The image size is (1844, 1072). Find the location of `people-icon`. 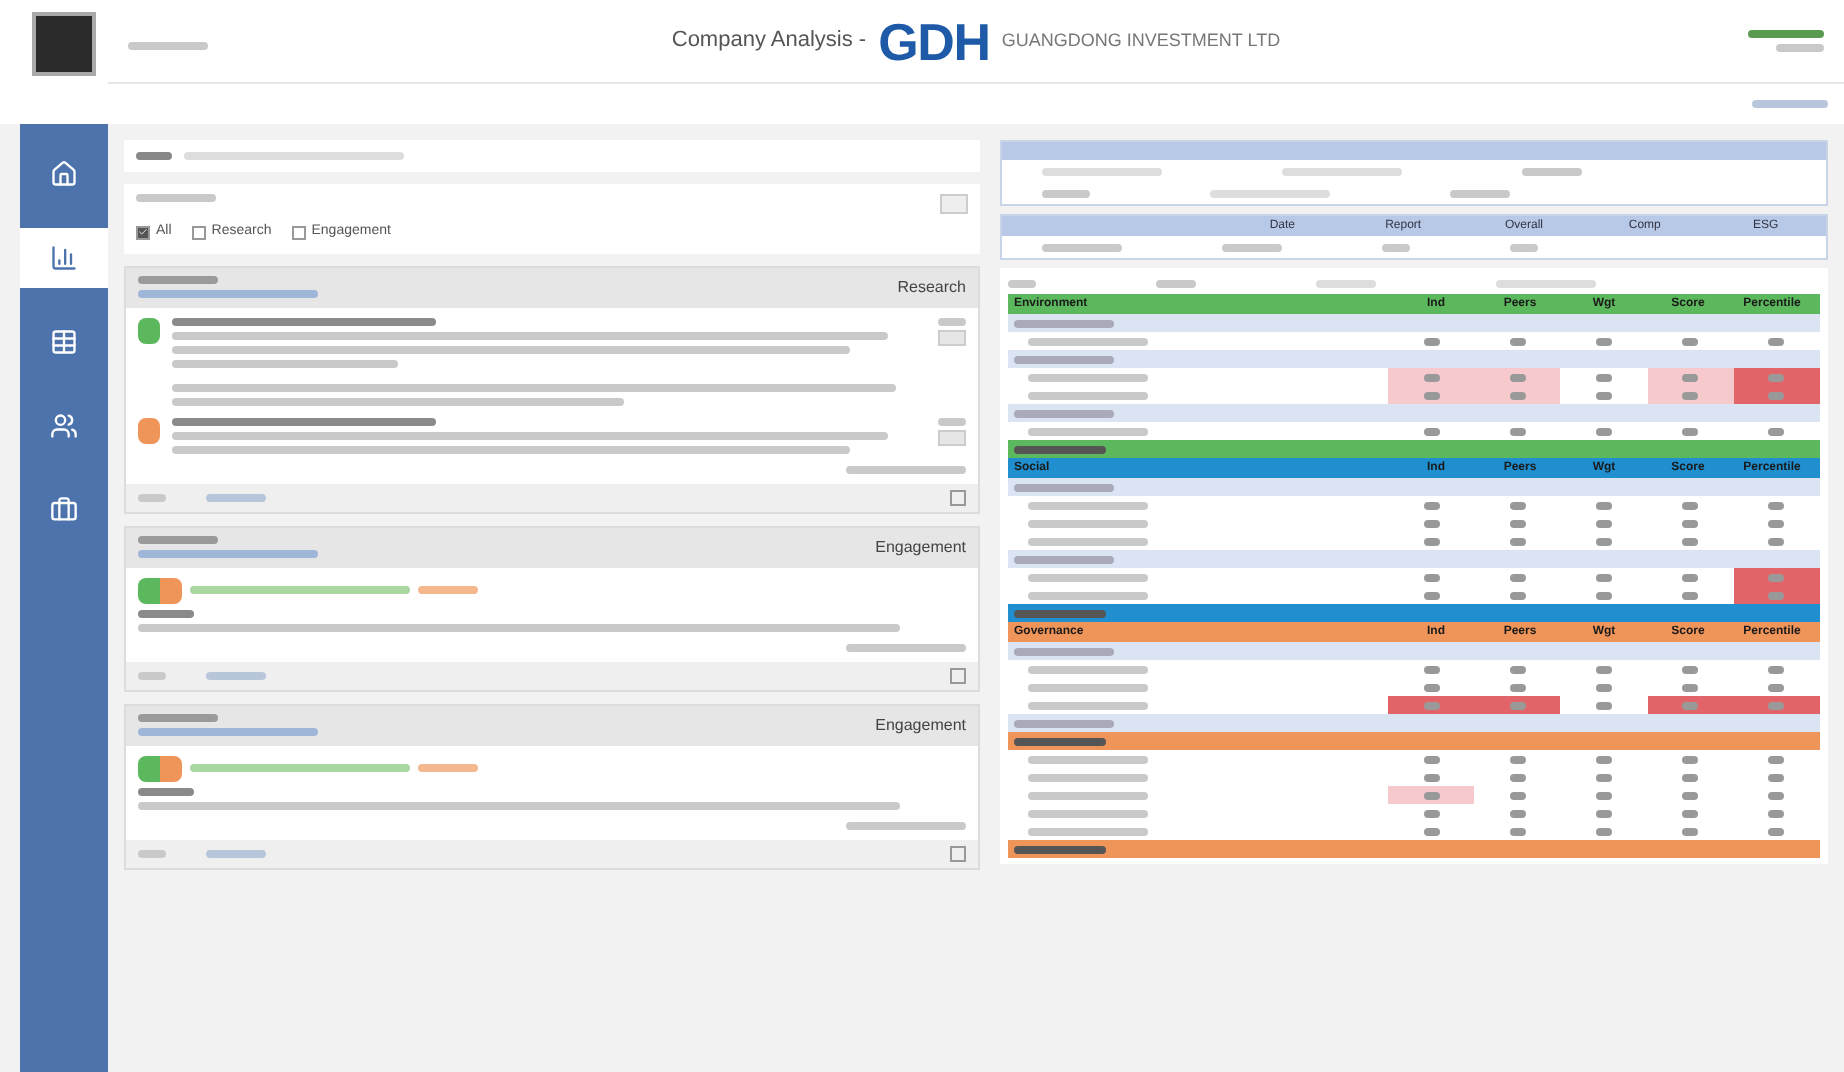

people-icon is located at coordinates (64, 426).